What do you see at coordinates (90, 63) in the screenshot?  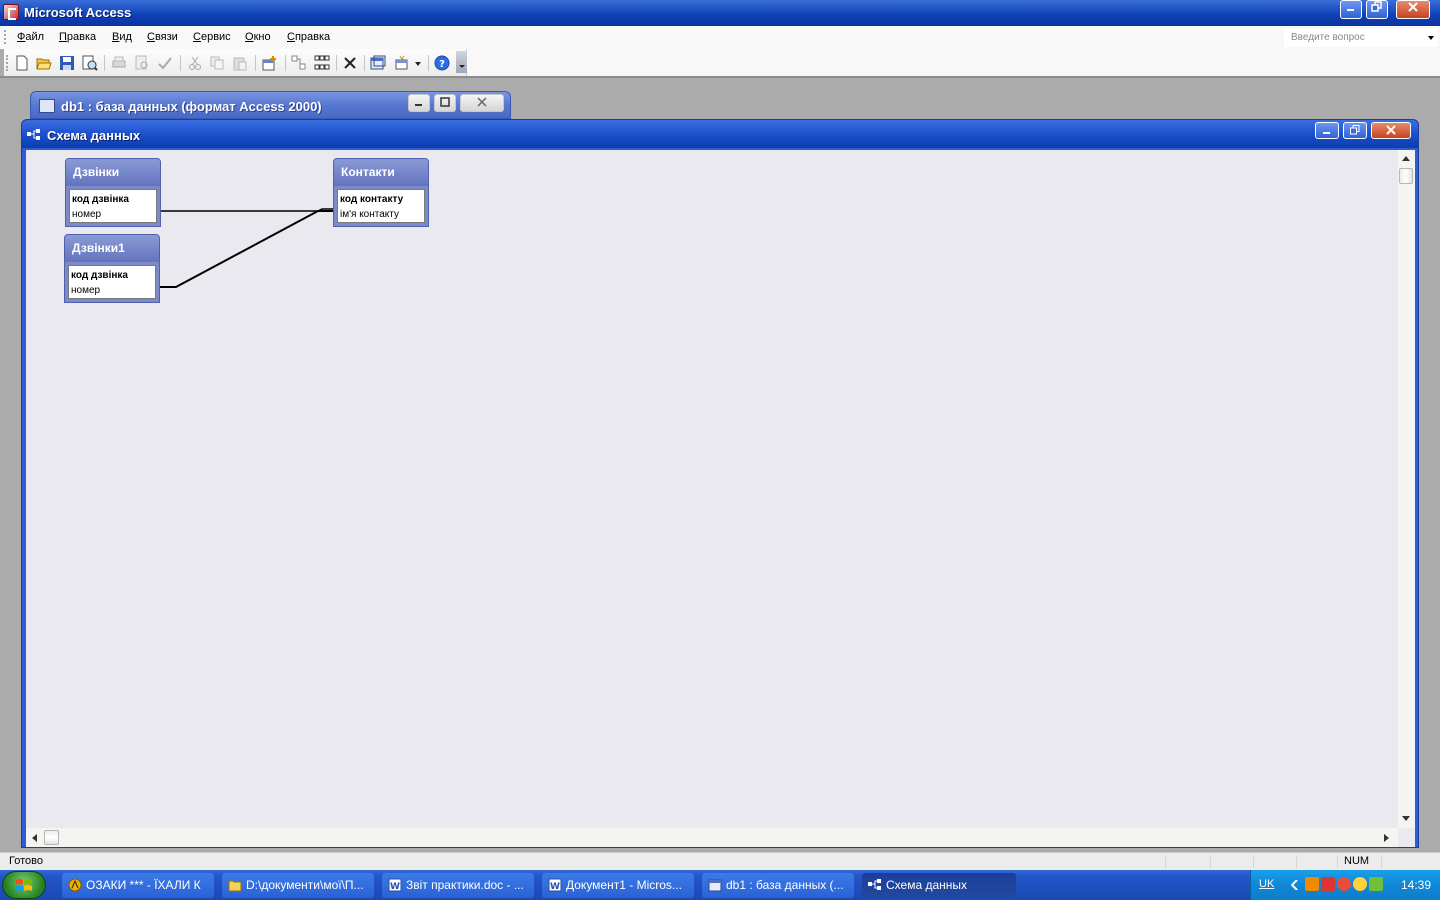 I see `search-files-icon` at bounding box center [90, 63].